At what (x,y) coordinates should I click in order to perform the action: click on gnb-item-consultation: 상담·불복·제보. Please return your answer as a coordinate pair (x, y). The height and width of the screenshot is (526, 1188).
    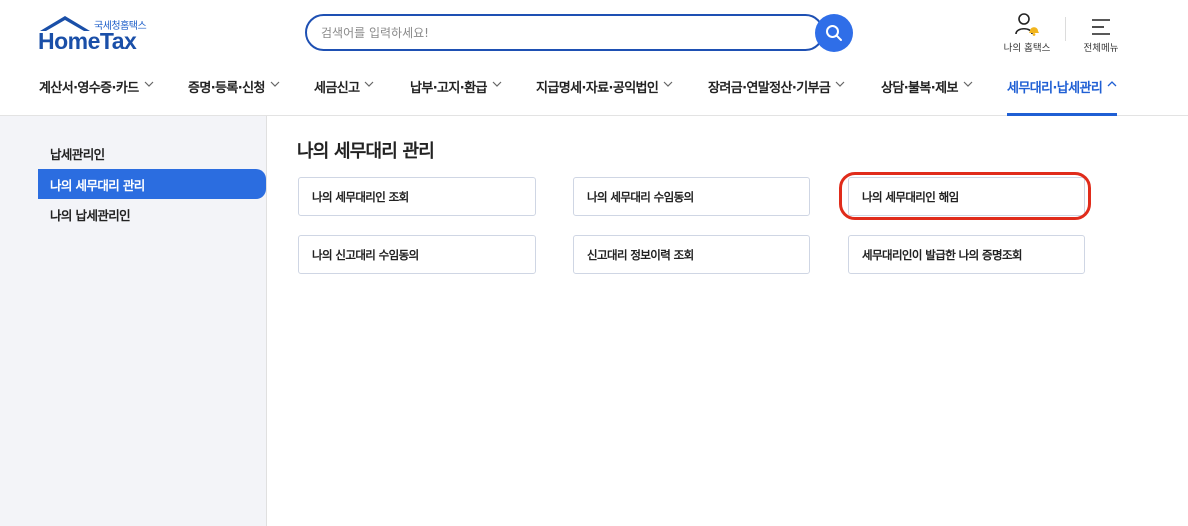
    Looking at the image, I should click on (927, 94).